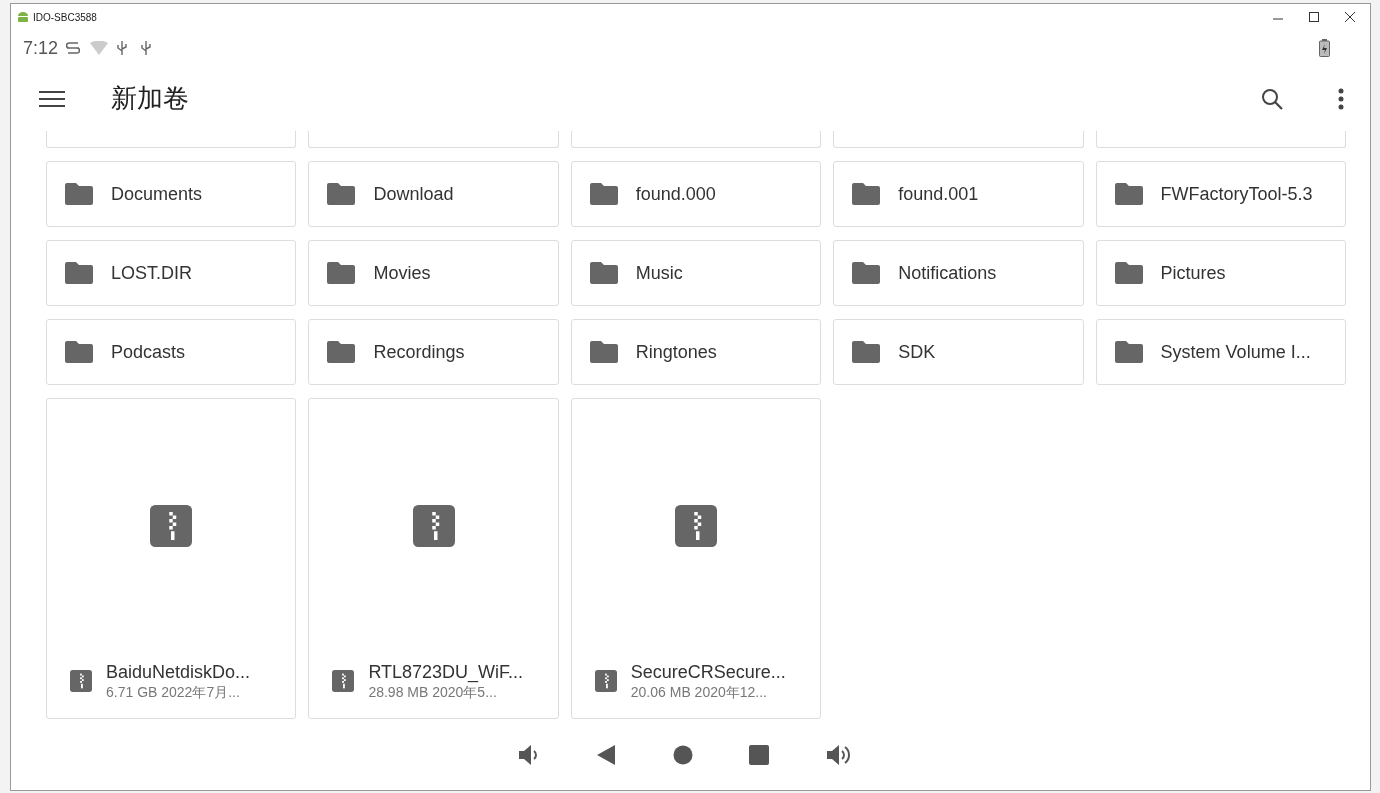  What do you see at coordinates (947, 273) in the screenshot?
I see `folder-name: Notifications` at bounding box center [947, 273].